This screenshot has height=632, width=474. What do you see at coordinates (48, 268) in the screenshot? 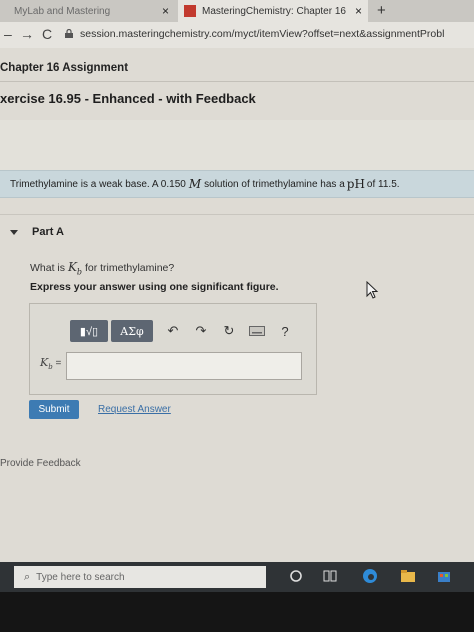
I see `question-text-1: What is` at bounding box center [48, 268].